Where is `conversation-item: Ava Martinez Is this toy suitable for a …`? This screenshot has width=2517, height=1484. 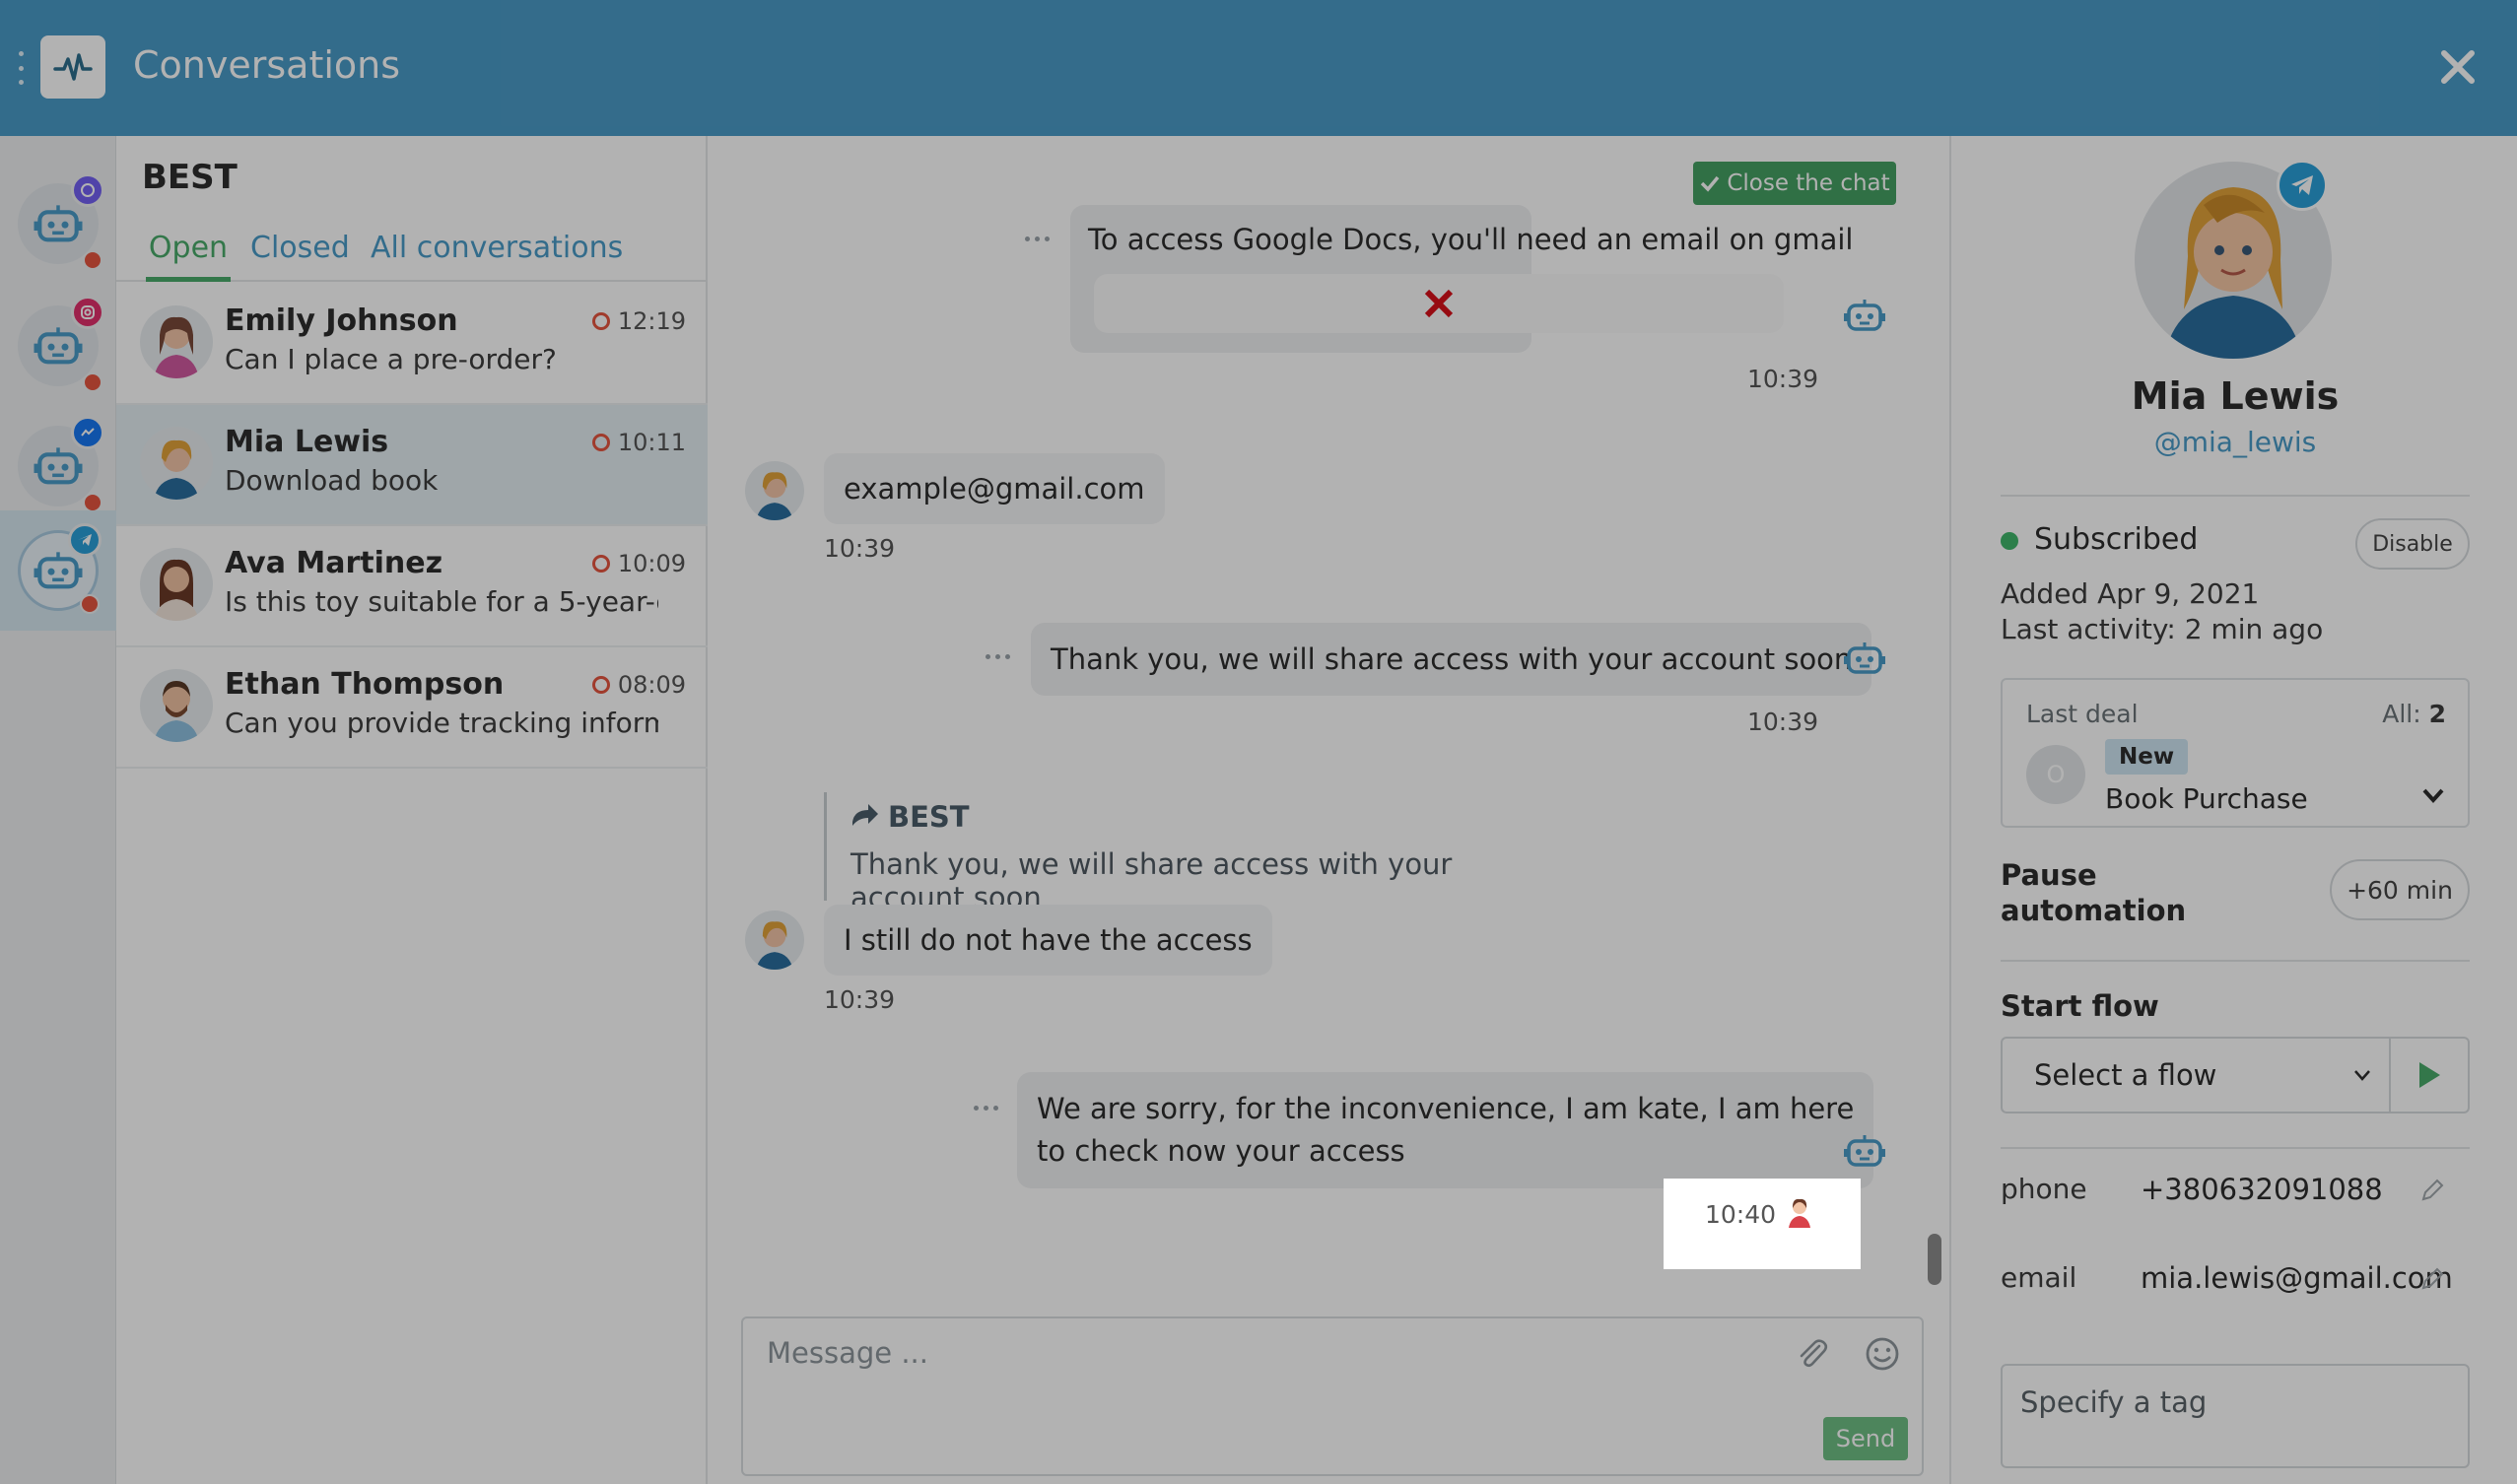 conversation-item: Ava Martinez Is this toy suitable for a … is located at coordinates (412, 586).